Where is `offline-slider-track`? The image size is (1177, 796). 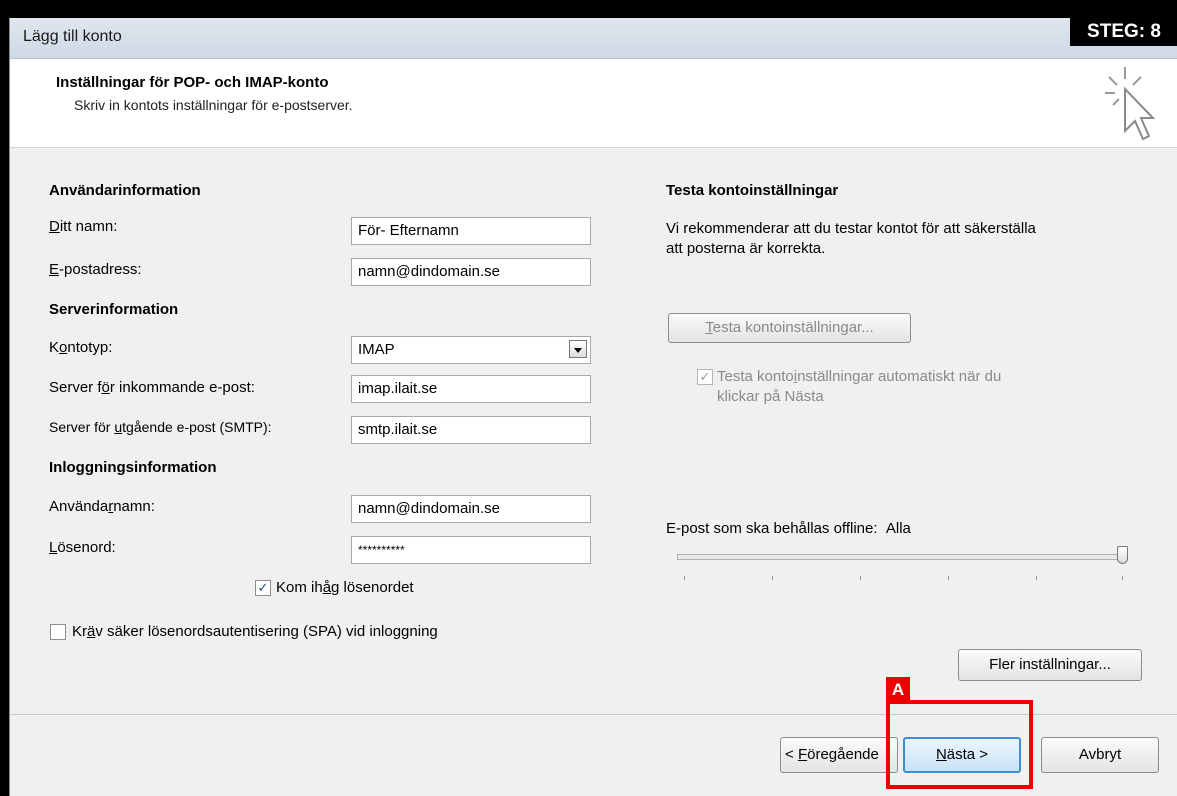
offline-slider-track is located at coordinates (901, 557).